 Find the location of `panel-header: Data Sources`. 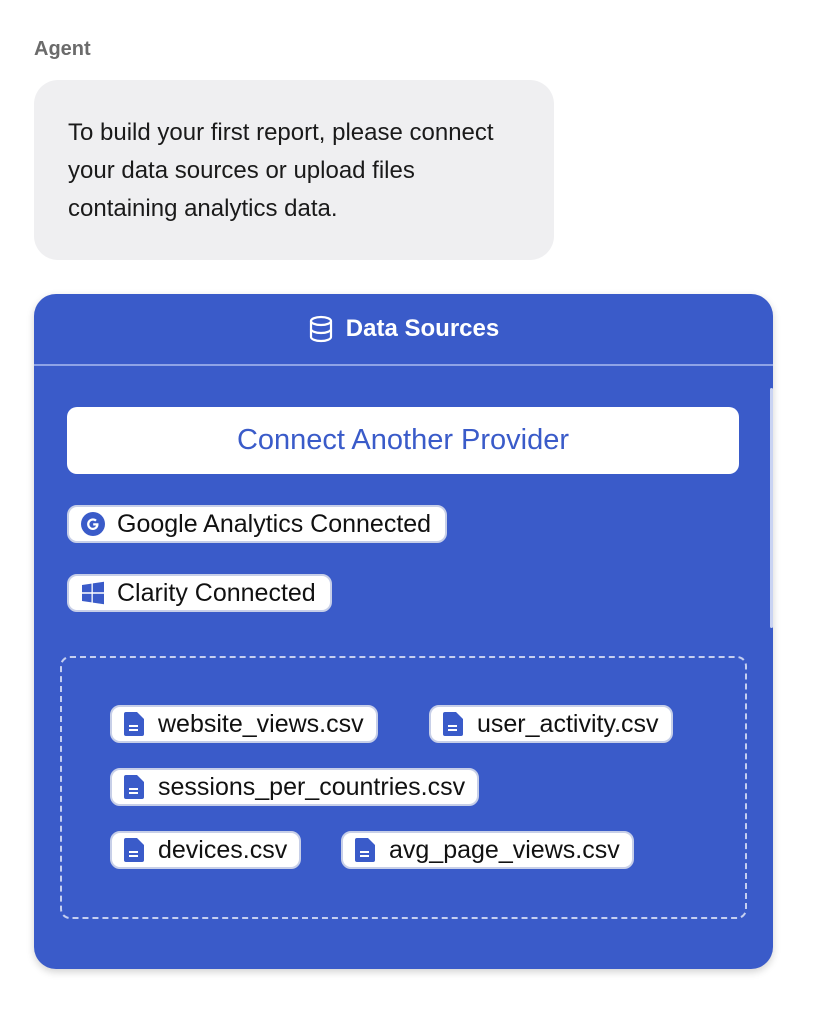

panel-header: Data Sources is located at coordinates (403, 330).